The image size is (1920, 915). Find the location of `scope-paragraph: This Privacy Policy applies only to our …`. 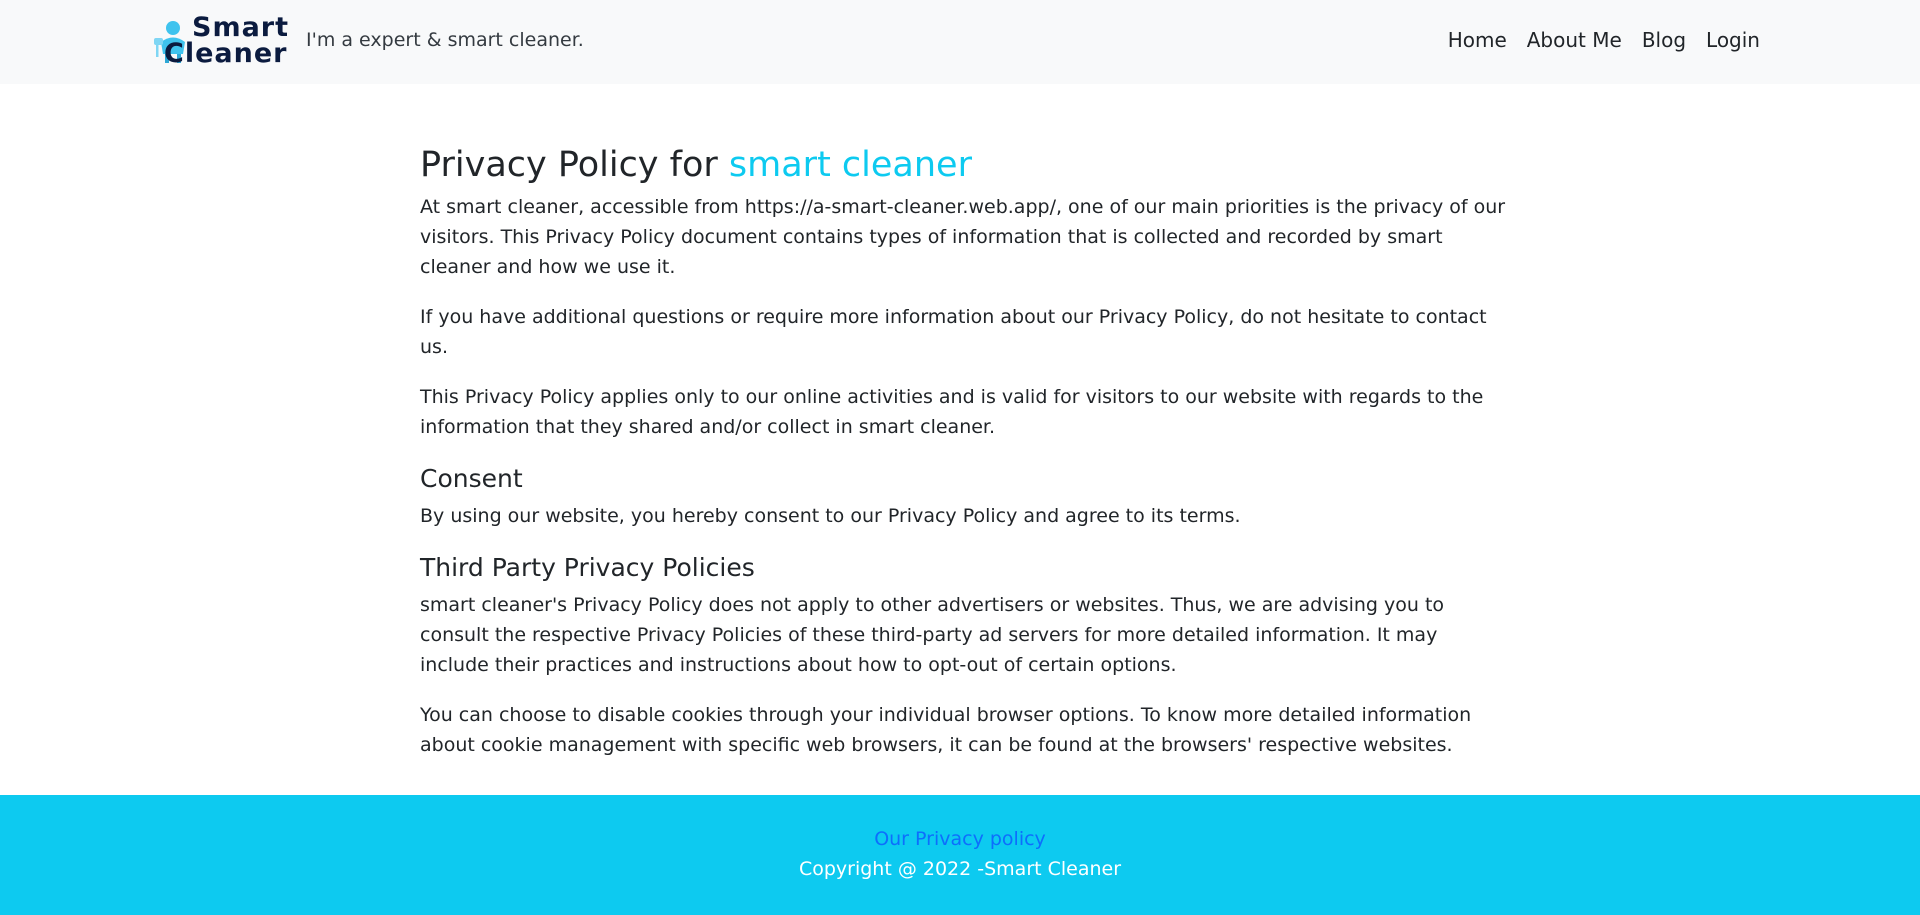

scope-paragraph: This Privacy Policy applies only to our … is located at coordinates (952, 412).